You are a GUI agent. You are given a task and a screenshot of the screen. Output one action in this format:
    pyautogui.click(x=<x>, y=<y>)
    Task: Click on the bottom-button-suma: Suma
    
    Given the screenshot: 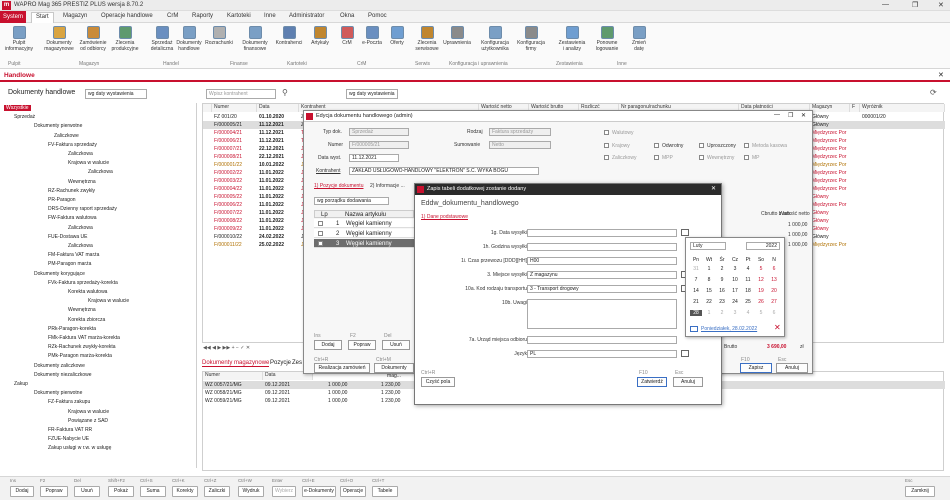 What is the action you would take?
    pyautogui.click(x=153, y=491)
    